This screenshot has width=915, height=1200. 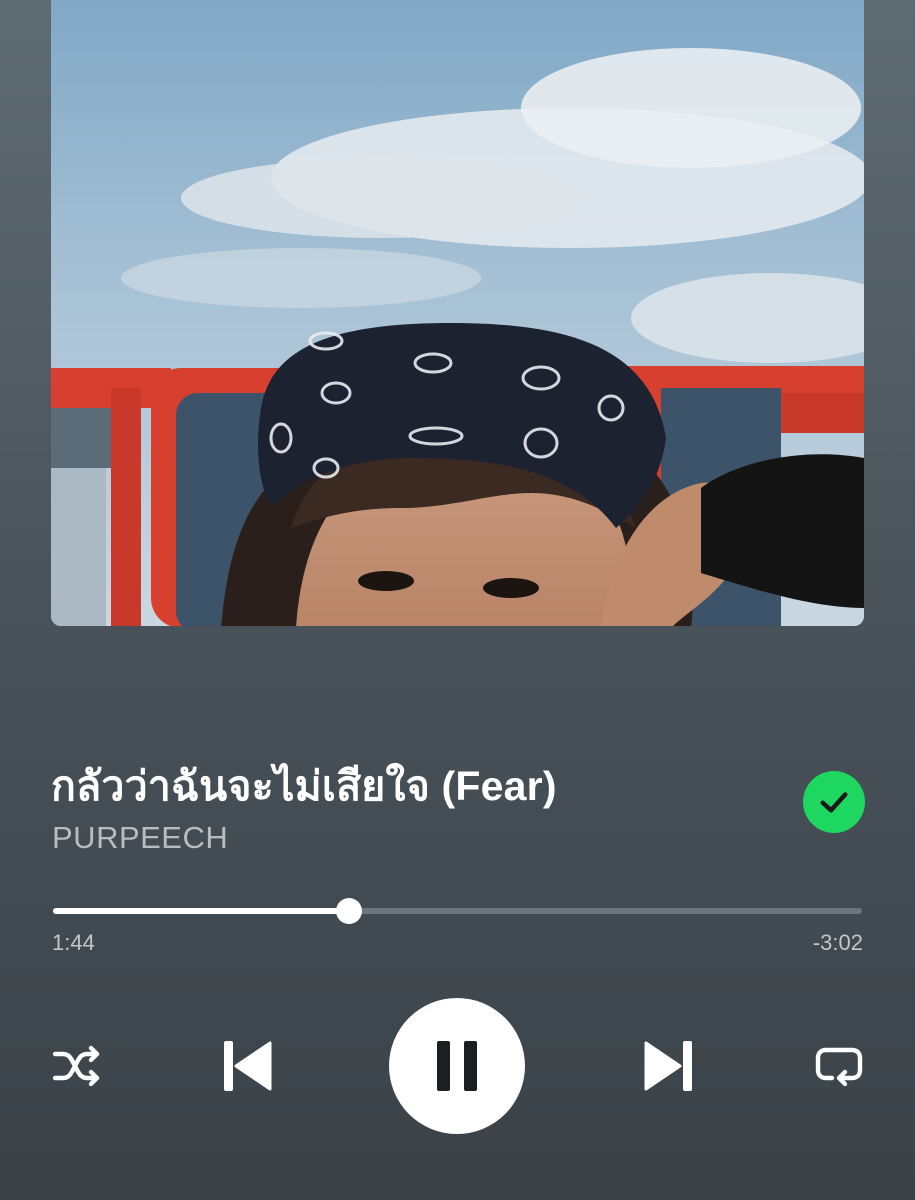 I want to click on pause-icon, so click(x=457, y=1066).